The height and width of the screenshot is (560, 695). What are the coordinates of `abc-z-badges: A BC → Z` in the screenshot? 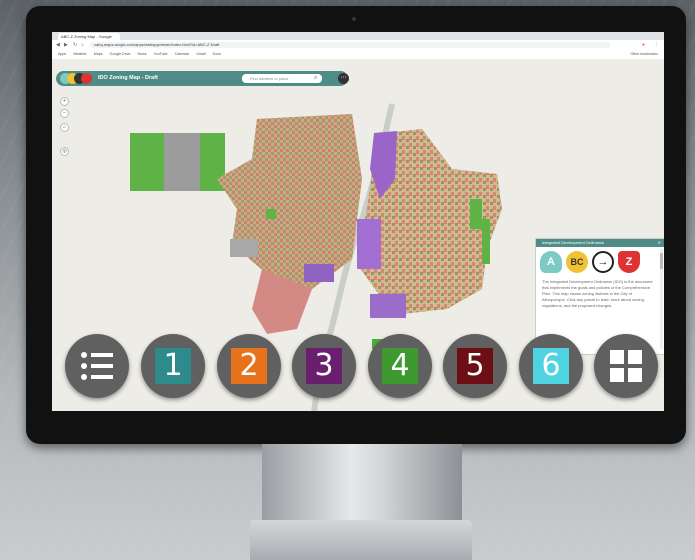 It's located at (600, 263).